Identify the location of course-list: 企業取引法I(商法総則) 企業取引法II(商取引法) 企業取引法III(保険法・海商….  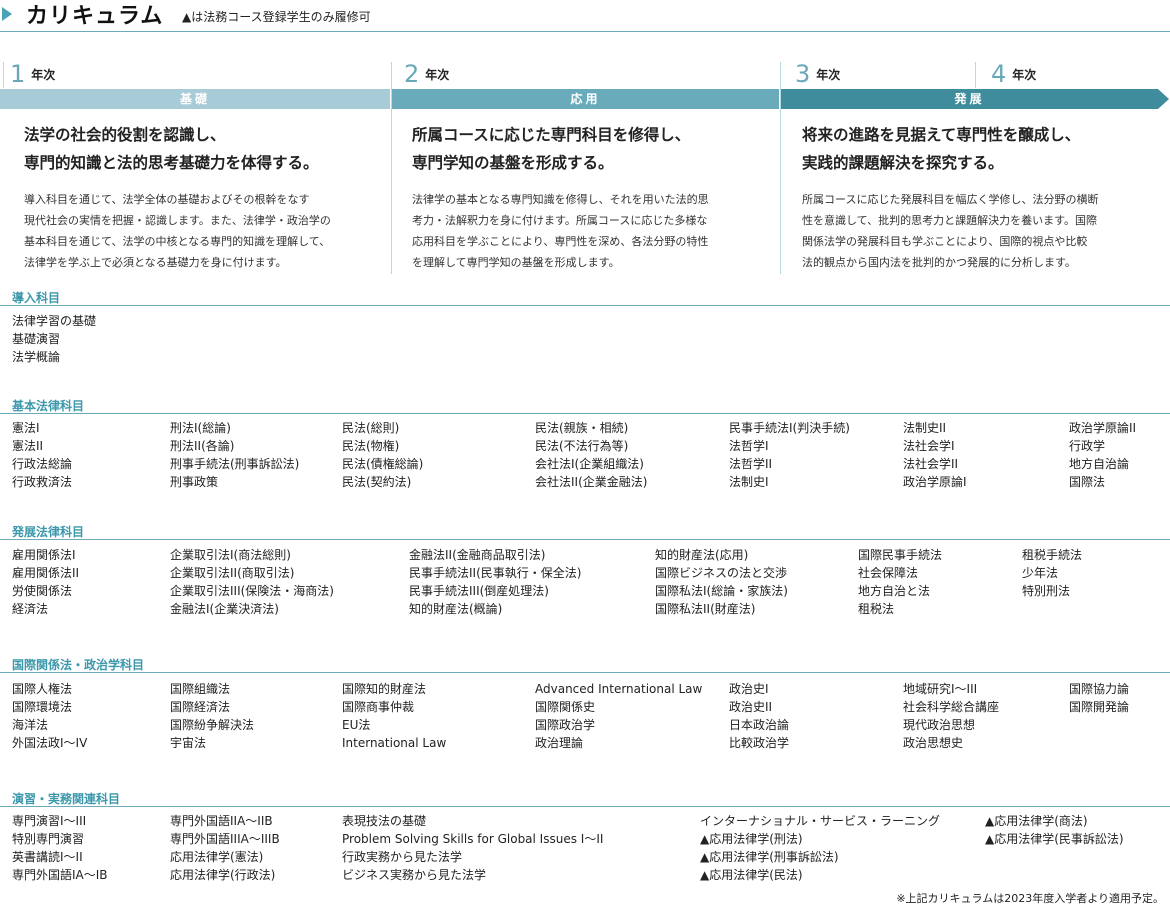
(252, 582).